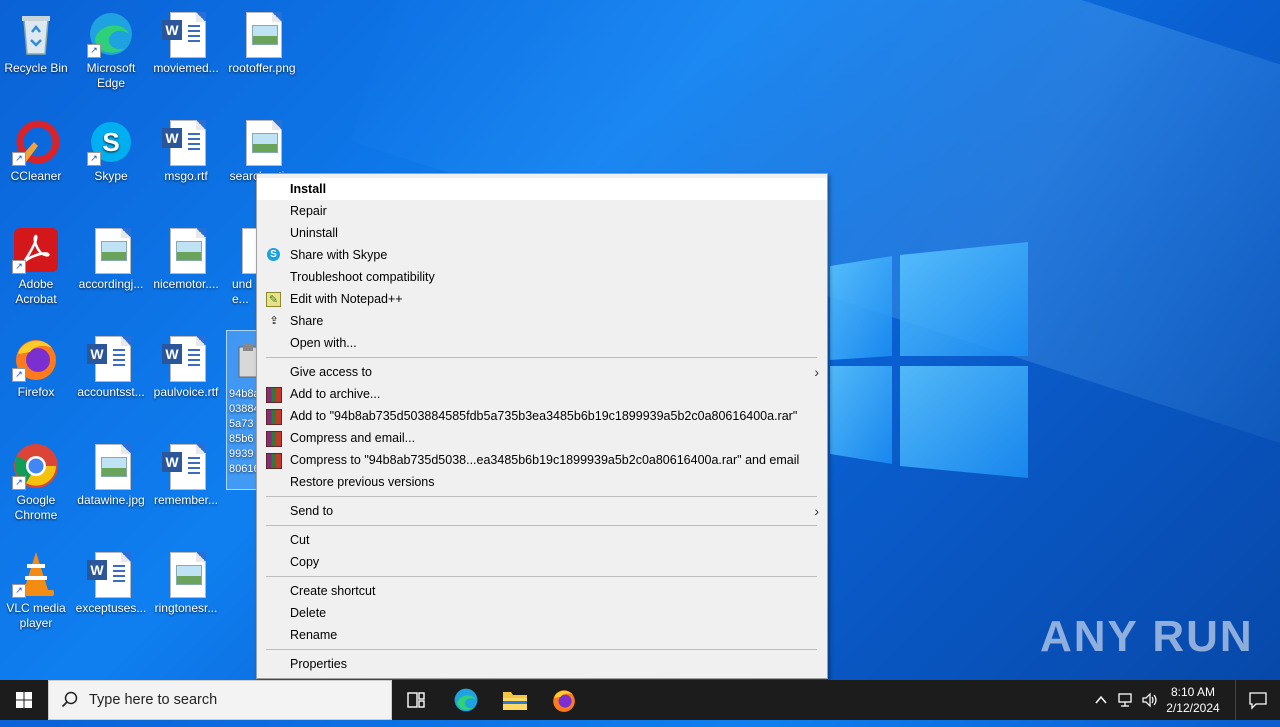  I want to click on desktop-icon-google-chrome: ↗ Google Chrome, so click(36, 479).